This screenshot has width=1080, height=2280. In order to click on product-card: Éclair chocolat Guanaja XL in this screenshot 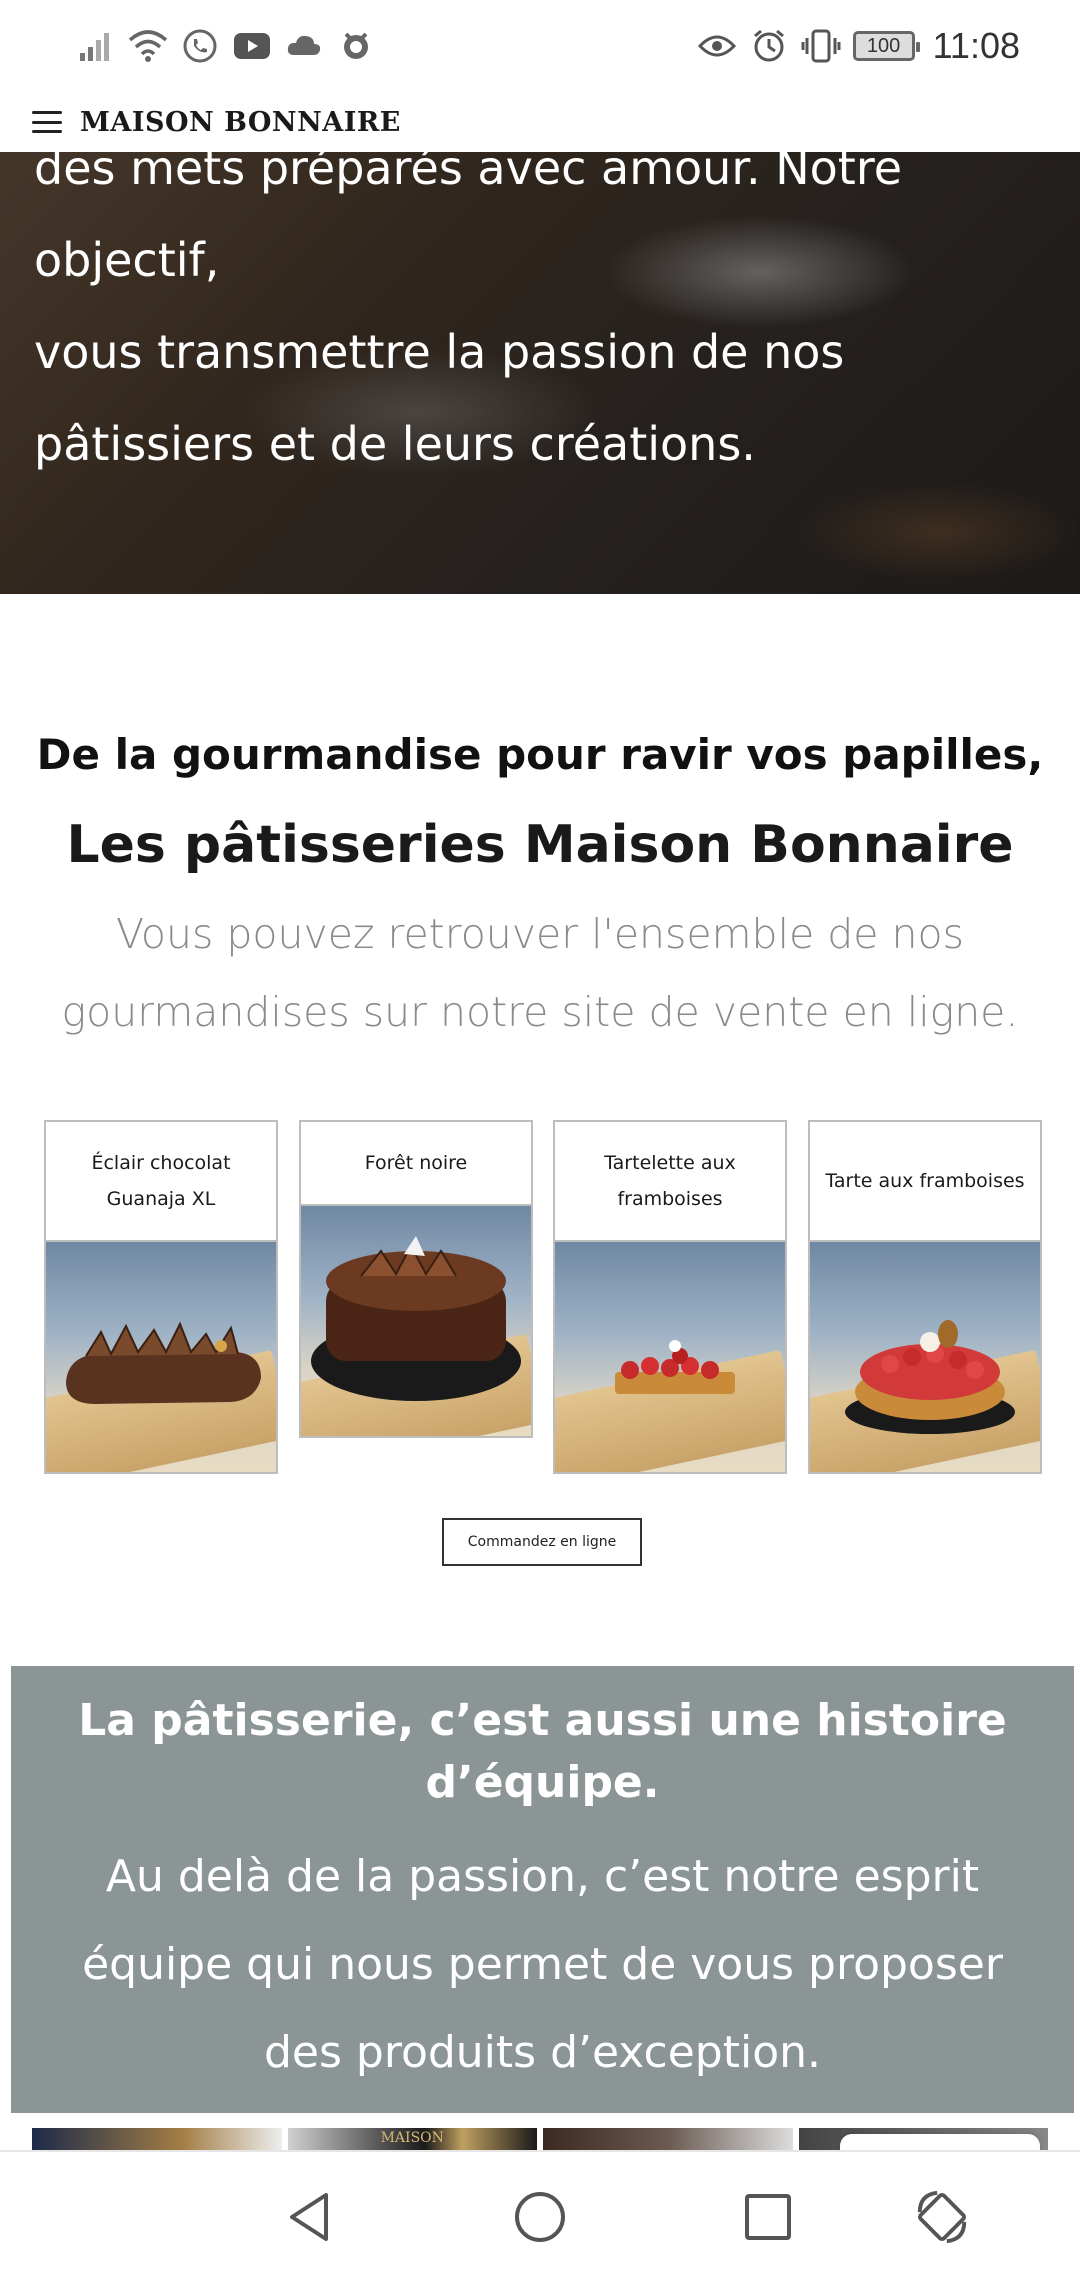, I will do `click(161, 1297)`.